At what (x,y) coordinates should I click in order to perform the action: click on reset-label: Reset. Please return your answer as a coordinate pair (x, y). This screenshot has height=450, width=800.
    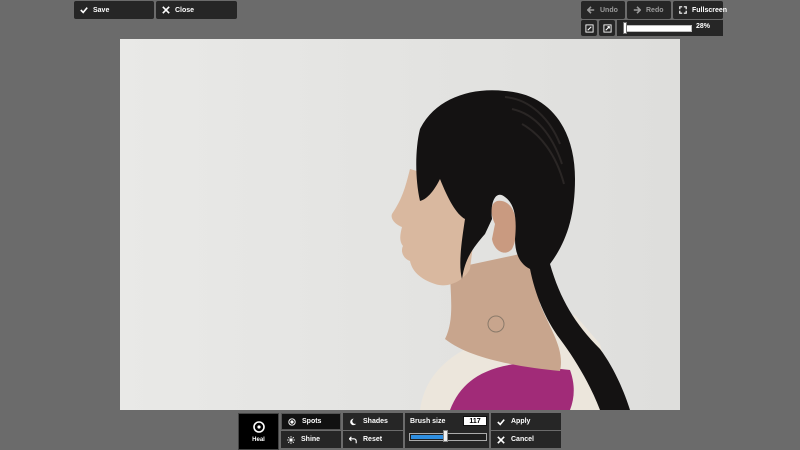
    Looking at the image, I should click on (373, 439).